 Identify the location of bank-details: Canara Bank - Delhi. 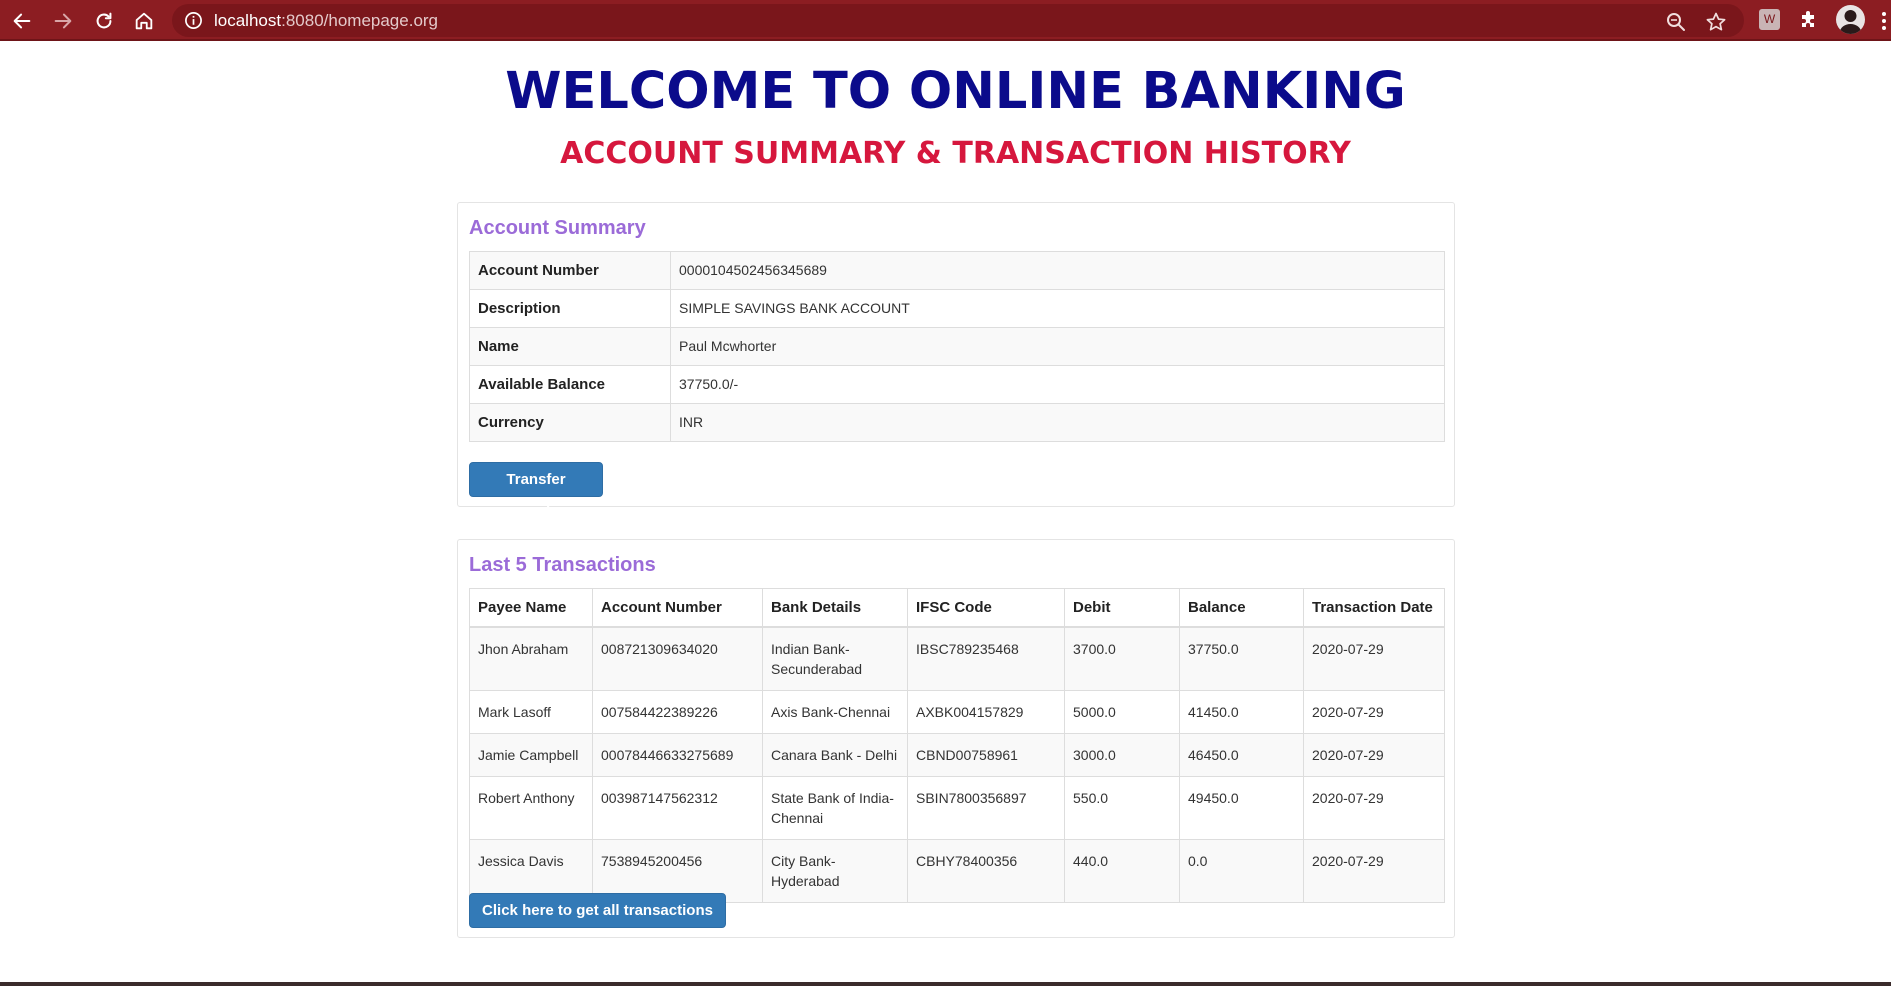
(835, 755).